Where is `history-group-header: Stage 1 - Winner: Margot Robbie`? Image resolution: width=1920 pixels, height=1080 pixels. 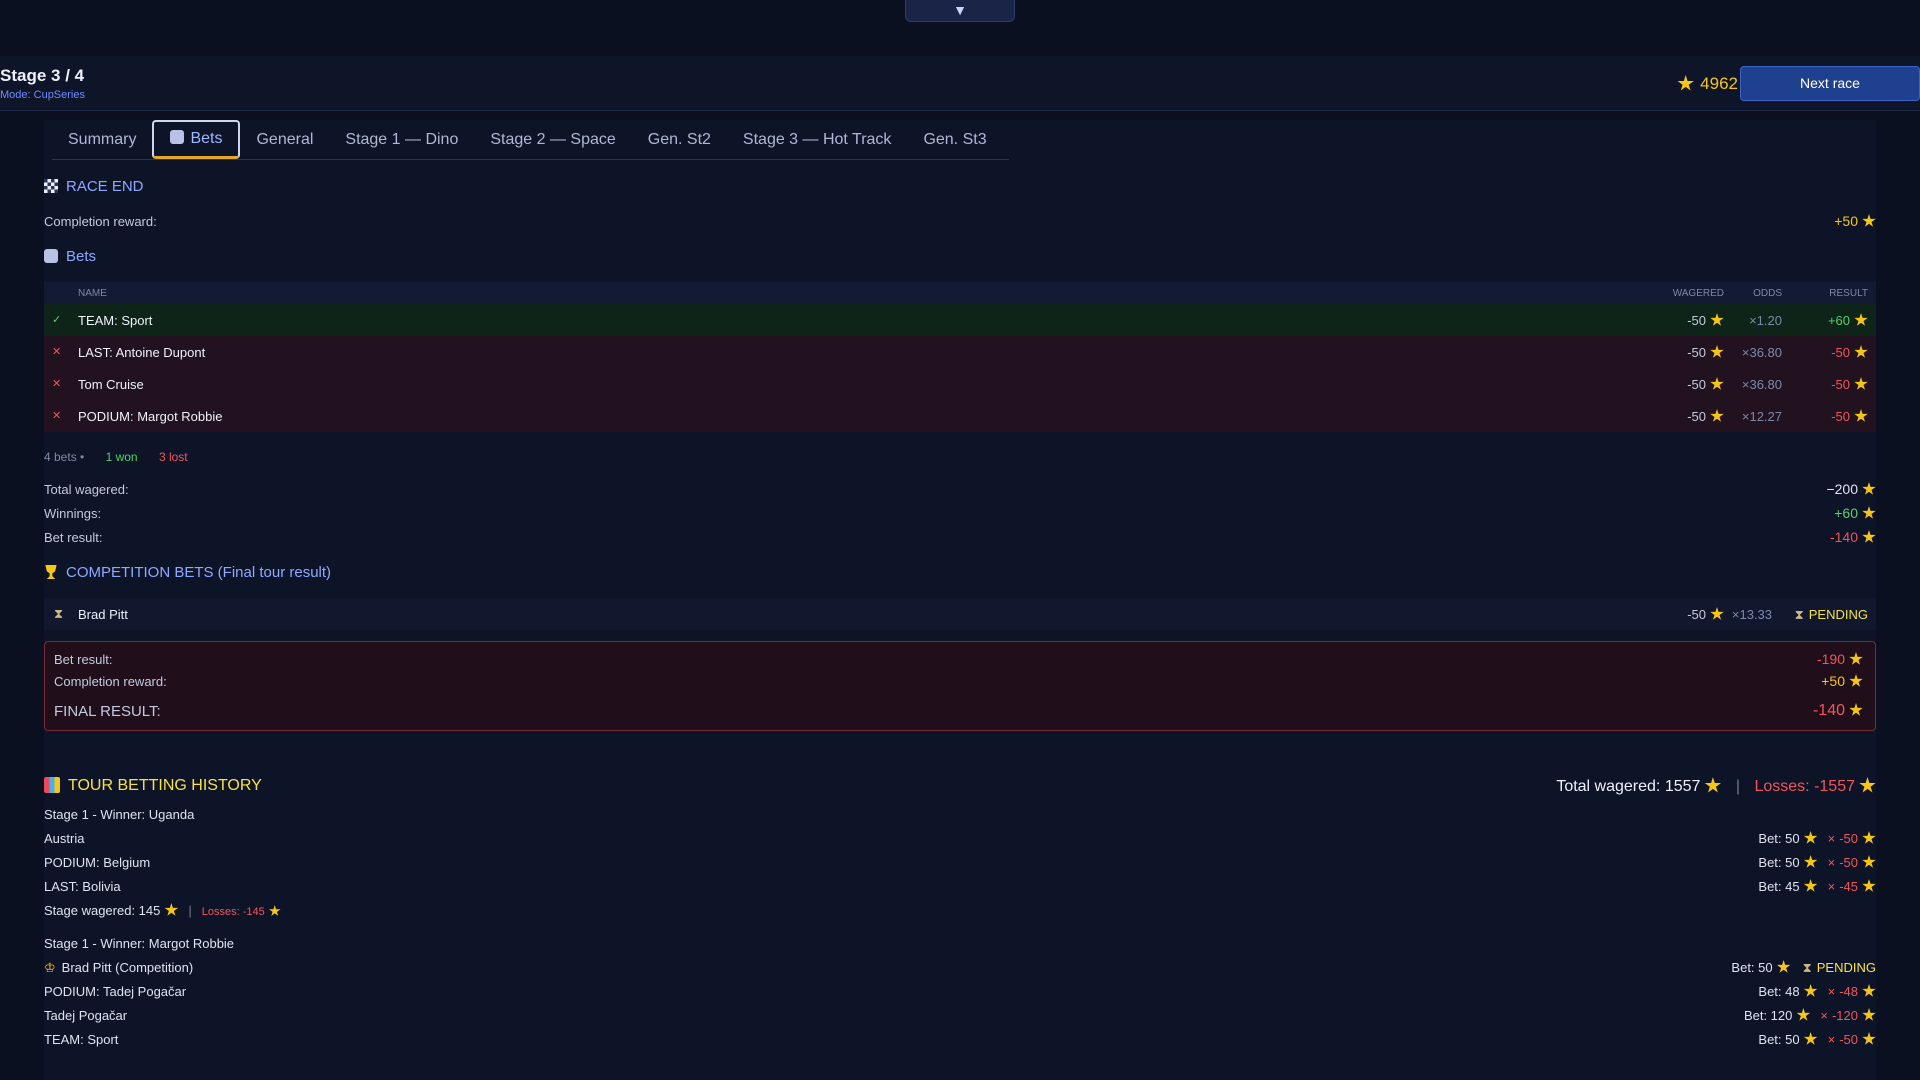 history-group-header: Stage 1 - Winner: Margot Robbie is located at coordinates (960, 945).